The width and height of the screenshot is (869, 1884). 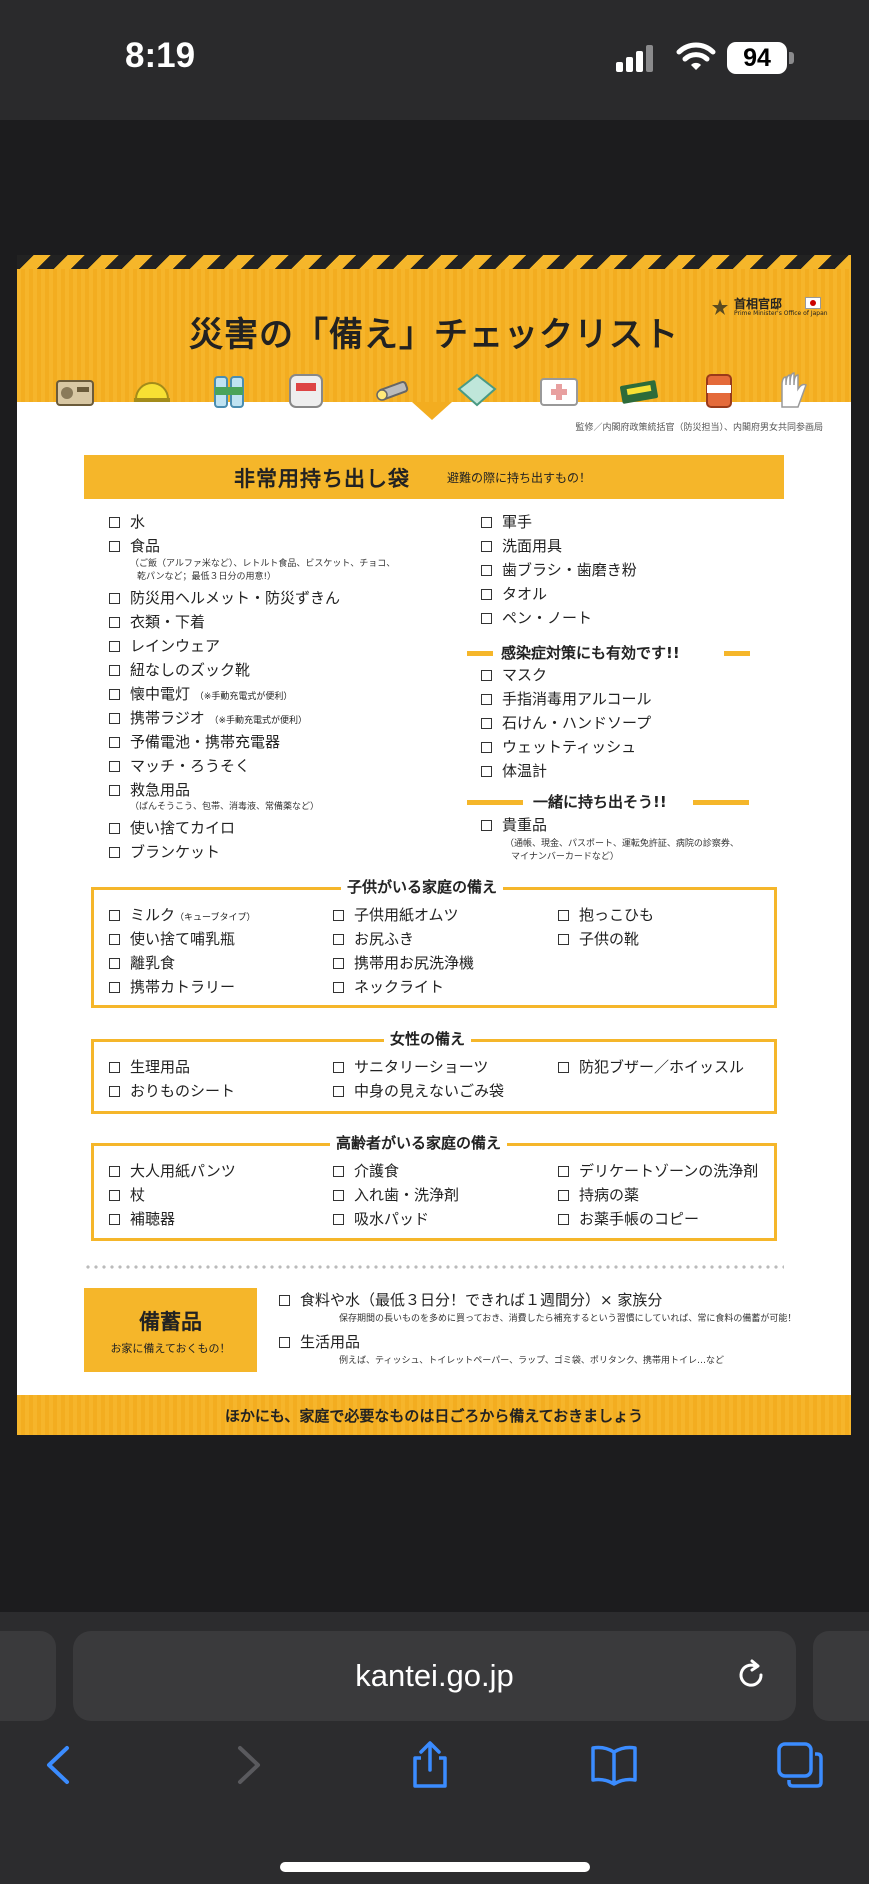 I want to click on document-footer: ほかにも、家庭で必要なものは日ごろから備えておきましょう, so click(x=434, y=1415).